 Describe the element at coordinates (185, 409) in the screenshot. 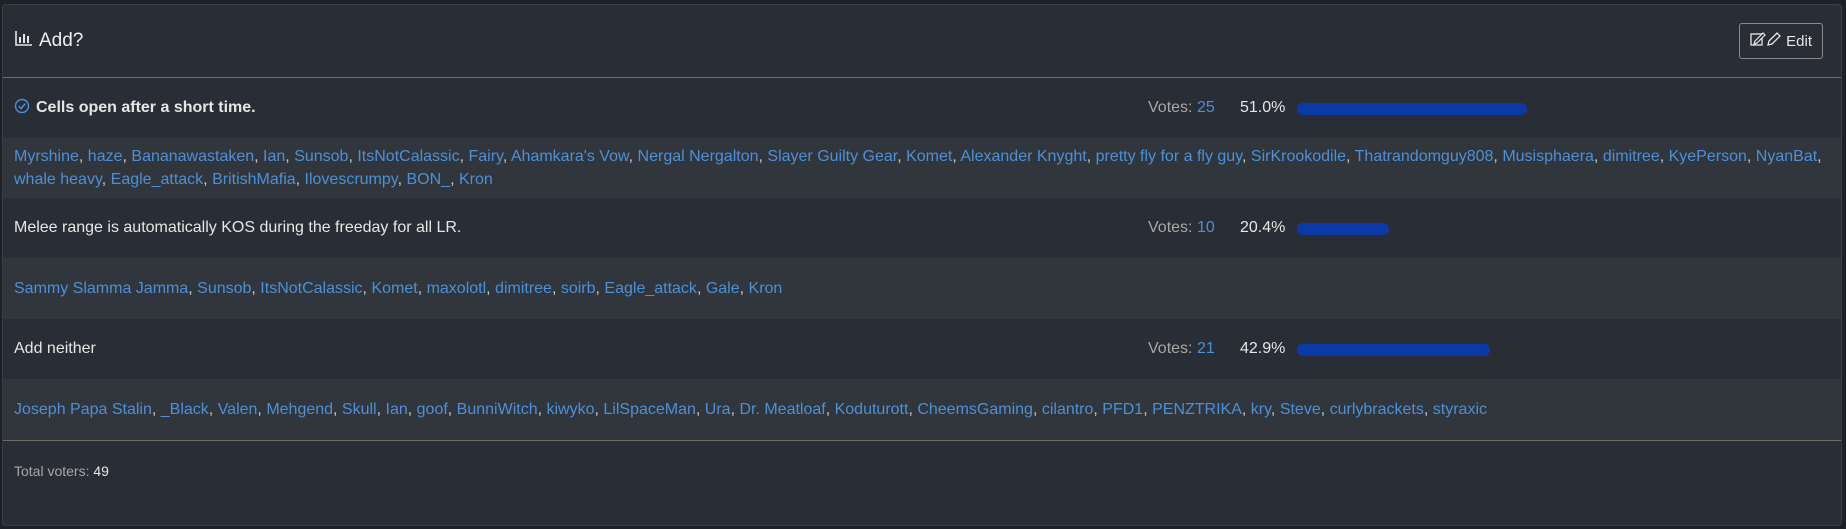

I see `voter-link: _Black` at that location.